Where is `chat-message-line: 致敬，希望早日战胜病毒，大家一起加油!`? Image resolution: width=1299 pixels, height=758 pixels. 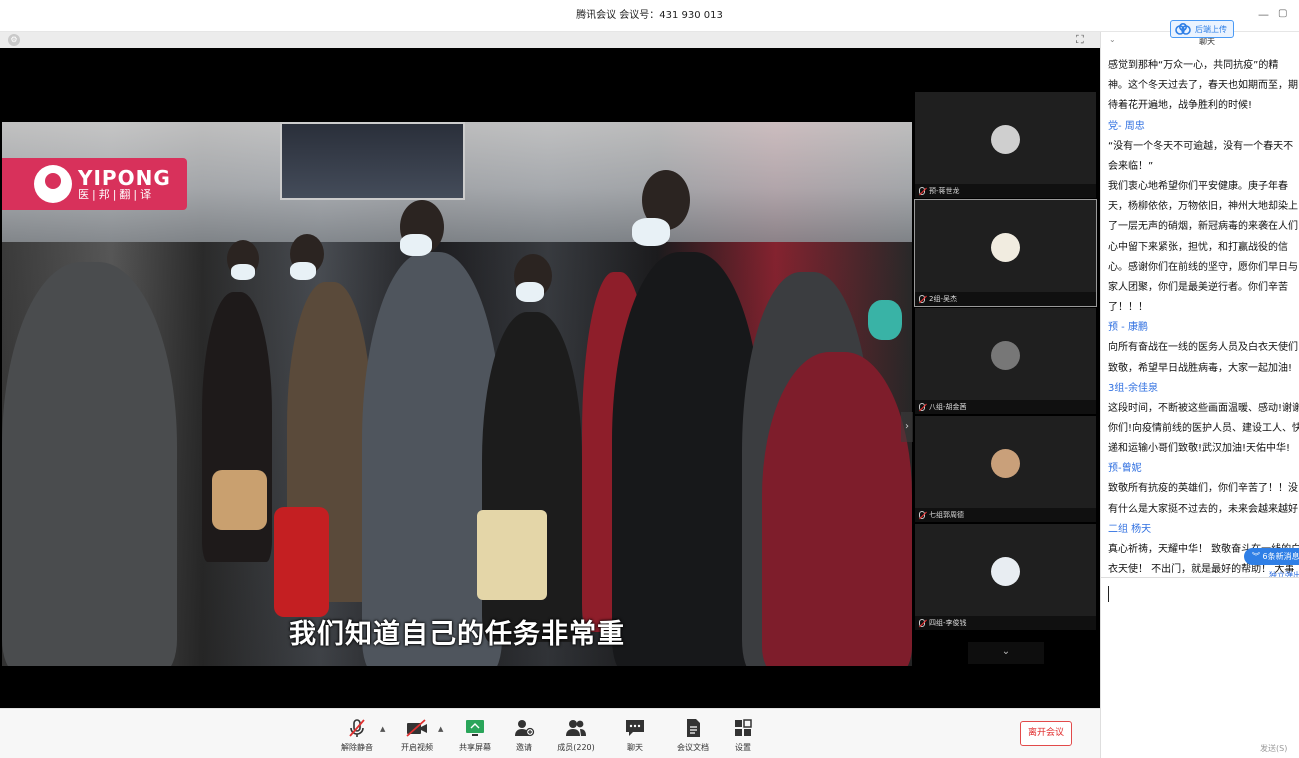
chat-message-line: 致敬，希望早日战胜病毒，大家一起加油! is located at coordinates (1200, 368).